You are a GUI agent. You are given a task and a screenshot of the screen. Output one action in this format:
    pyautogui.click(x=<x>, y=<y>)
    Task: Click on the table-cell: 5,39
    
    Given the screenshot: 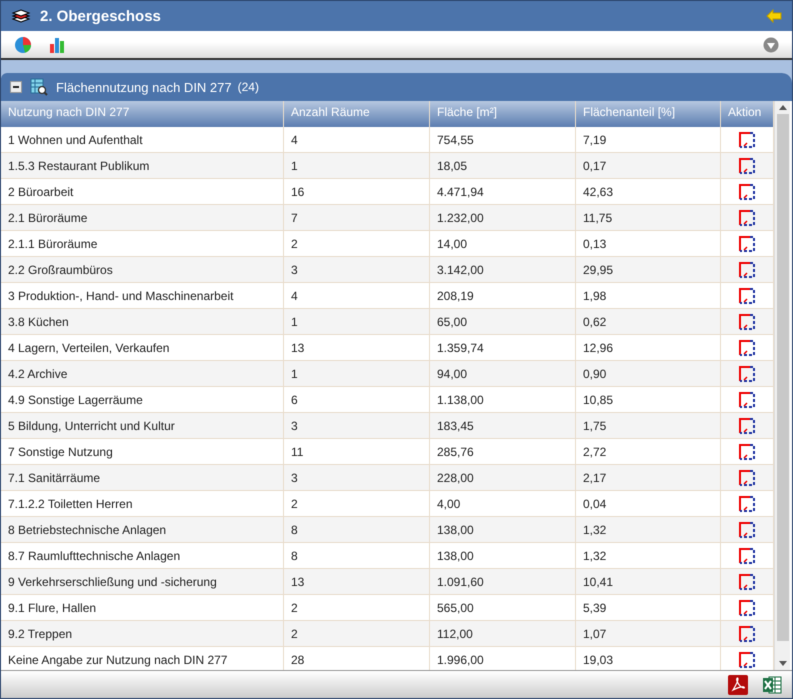 What is the action you would take?
    pyautogui.click(x=648, y=607)
    